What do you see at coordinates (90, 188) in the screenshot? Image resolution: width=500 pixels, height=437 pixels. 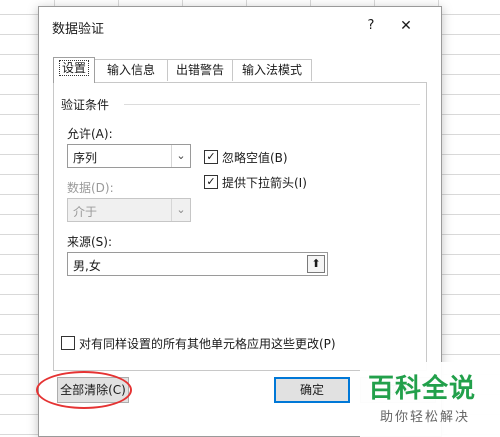 I see `data-label: 数据(D):` at bounding box center [90, 188].